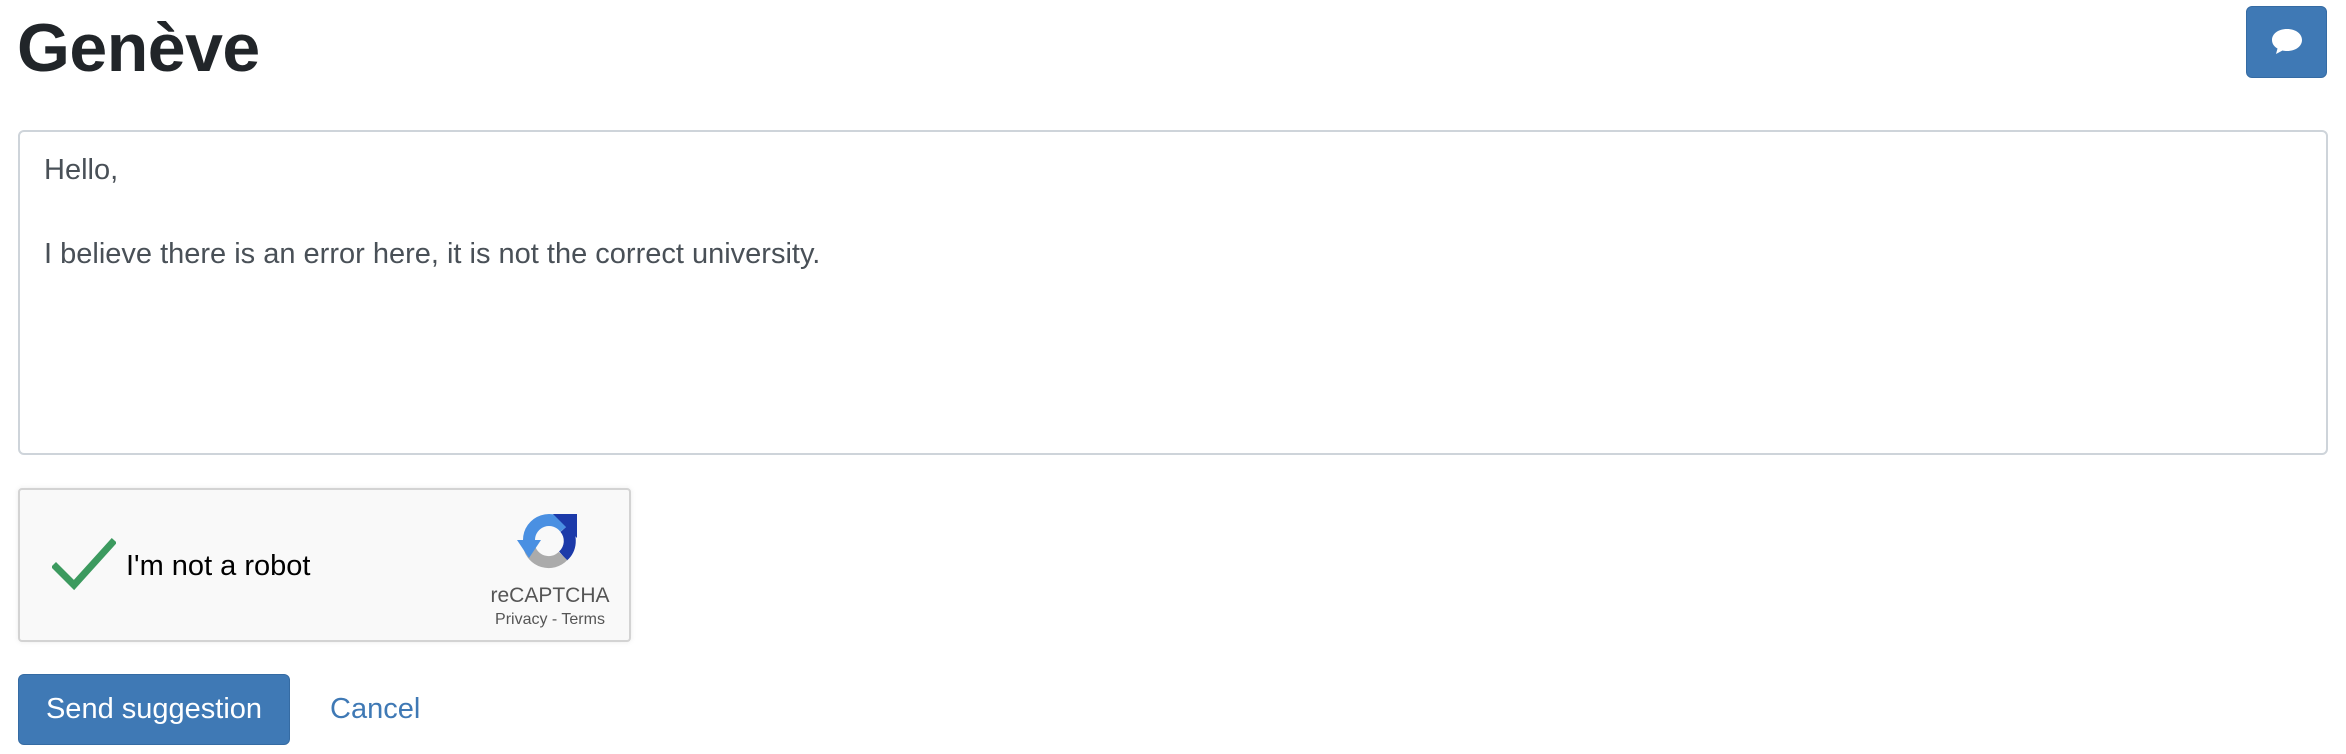 This screenshot has width=2346, height=754. Describe the element at coordinates (583, 619) in the screenshot. I see `terms-link: Terms` at that location.